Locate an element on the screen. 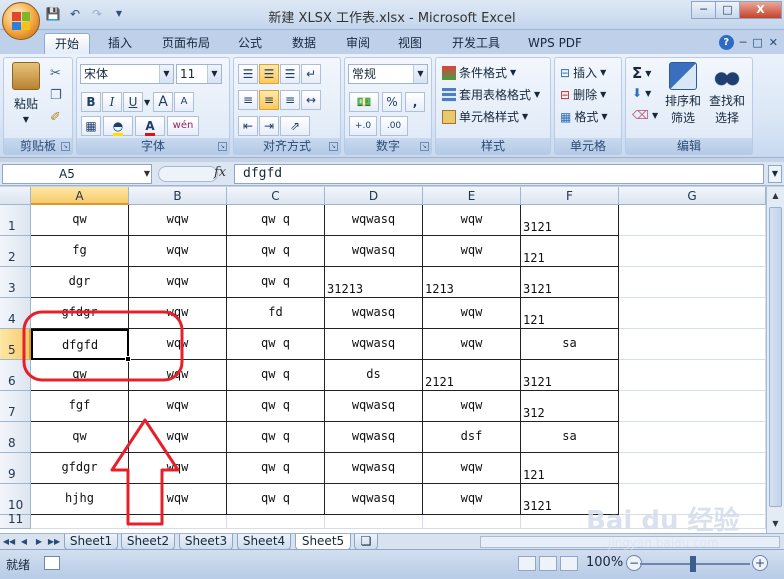  conditional-format-button: 条件格式 ▼ is located at coordinates (479, 72).